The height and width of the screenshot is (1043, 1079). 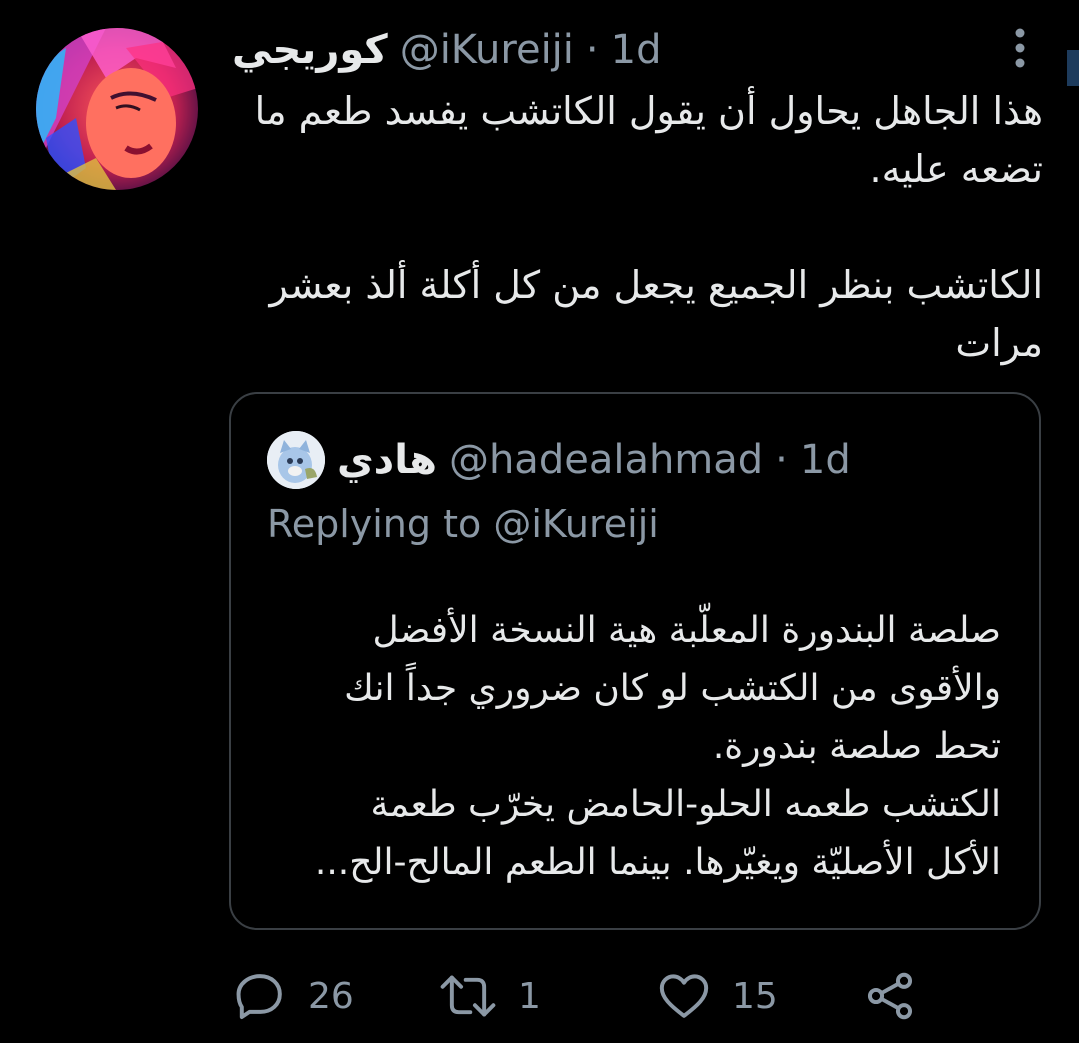 I want to click on author-avatar, so click(x=117, y=109).